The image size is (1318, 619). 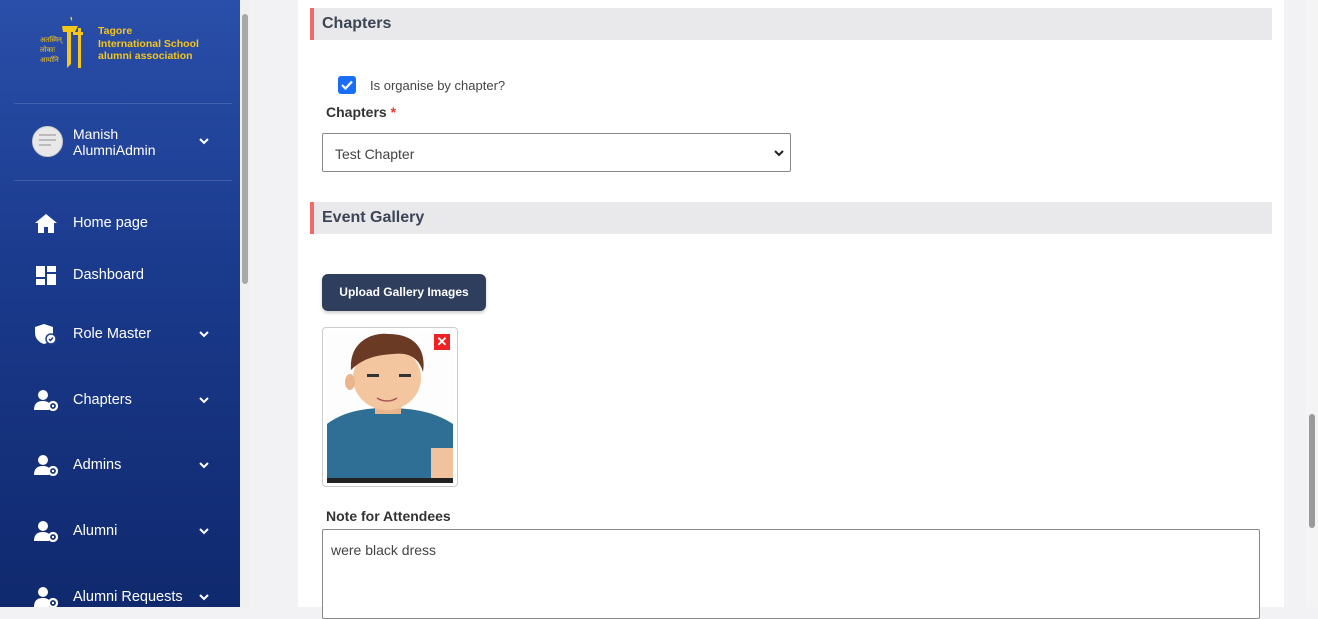 What do you see at coordinates (46, 275) in the screenshot?
I see `dashboard-icon` at bounding box center [46, 275].